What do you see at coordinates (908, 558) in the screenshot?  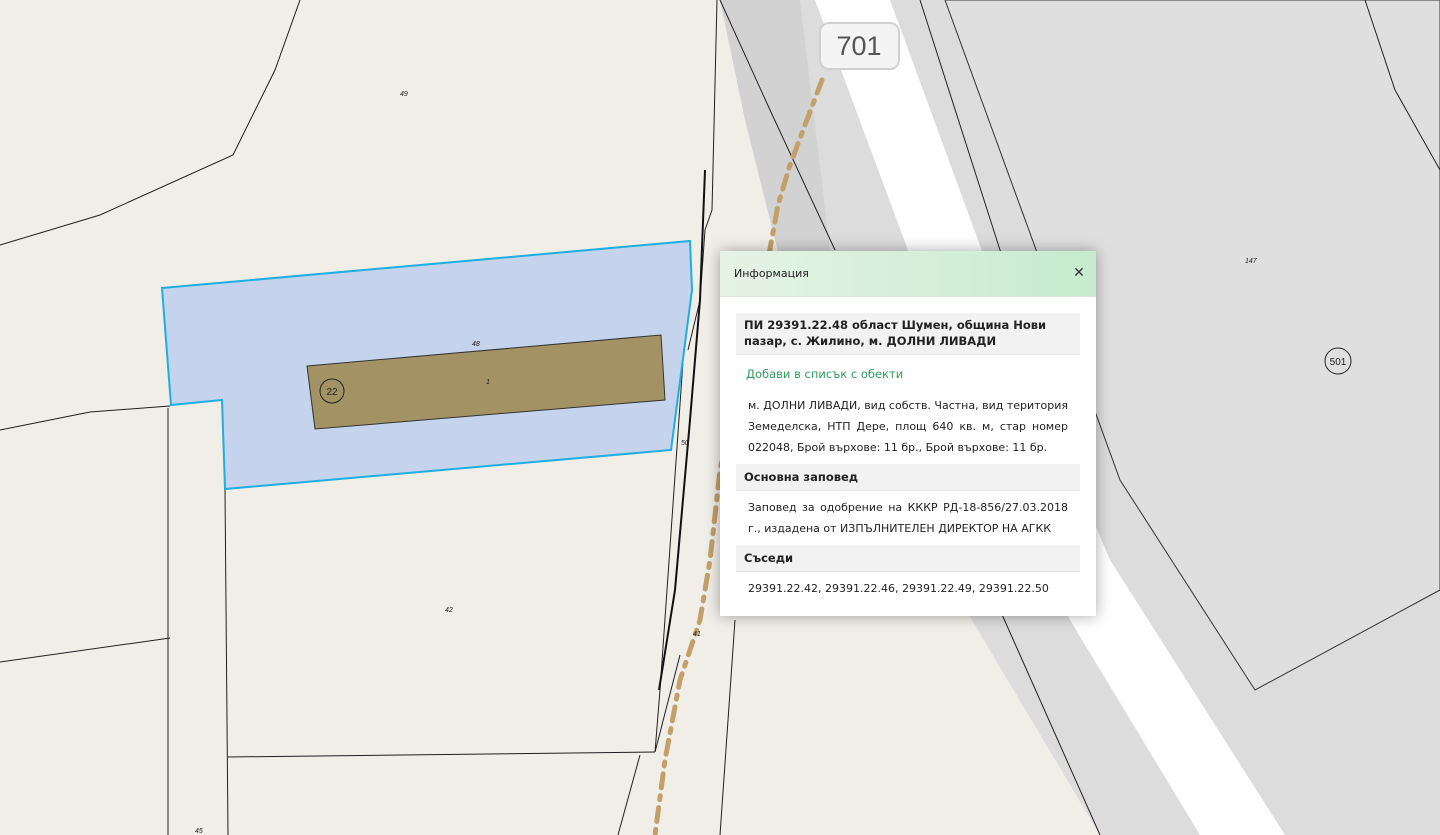 I see `neighbors-heading: Съседи` at bounding box center [908, 558].